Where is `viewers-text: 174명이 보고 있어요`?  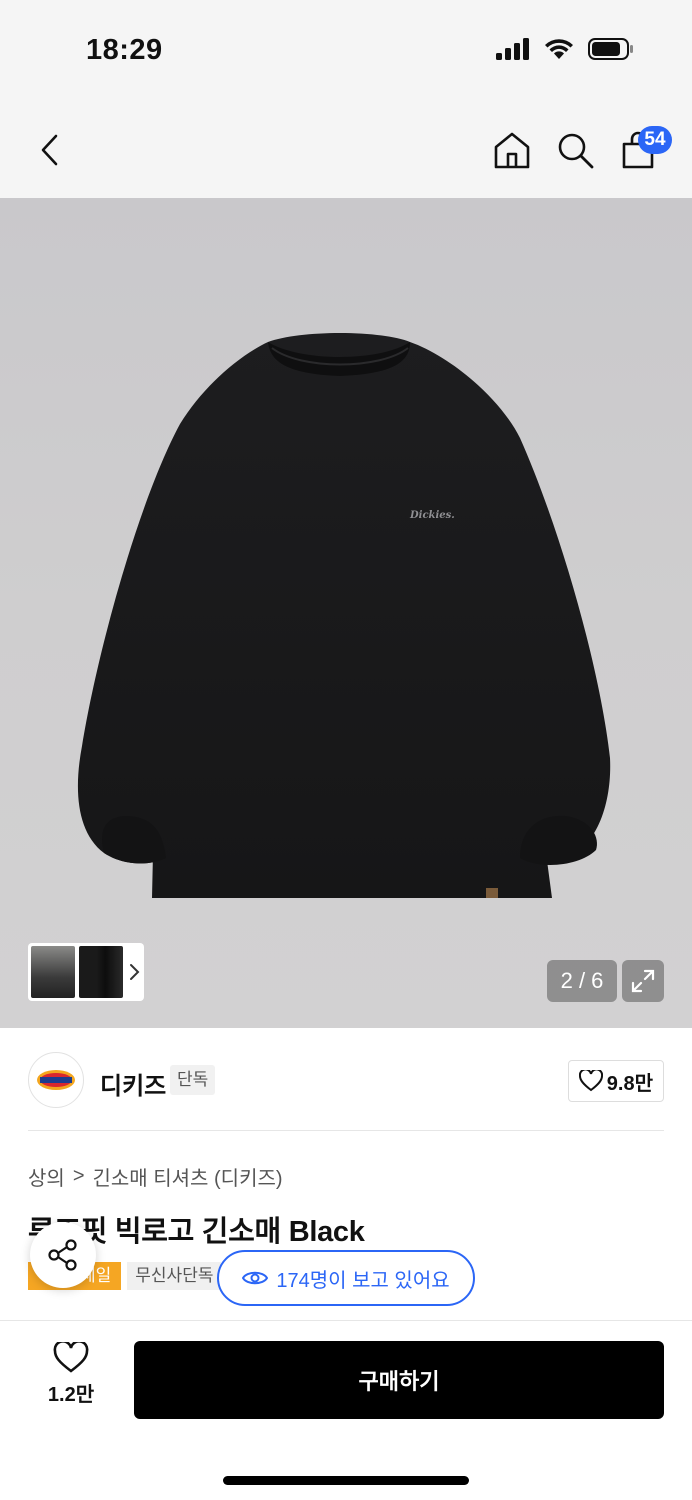
viewers-text: 174명이 보고 있어요 is located at coordinates (363, 1280).